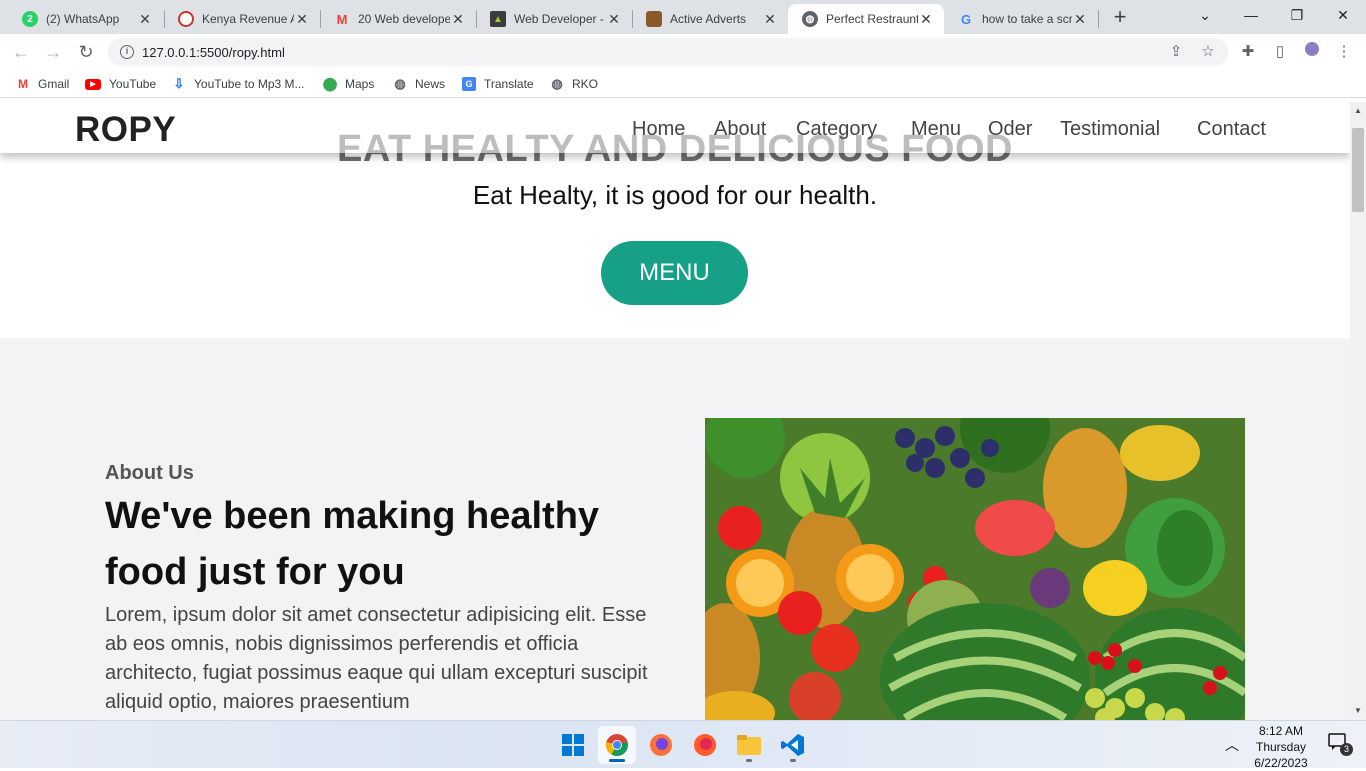  I want to click on nav-contact: Contact, so click(1231, 129).